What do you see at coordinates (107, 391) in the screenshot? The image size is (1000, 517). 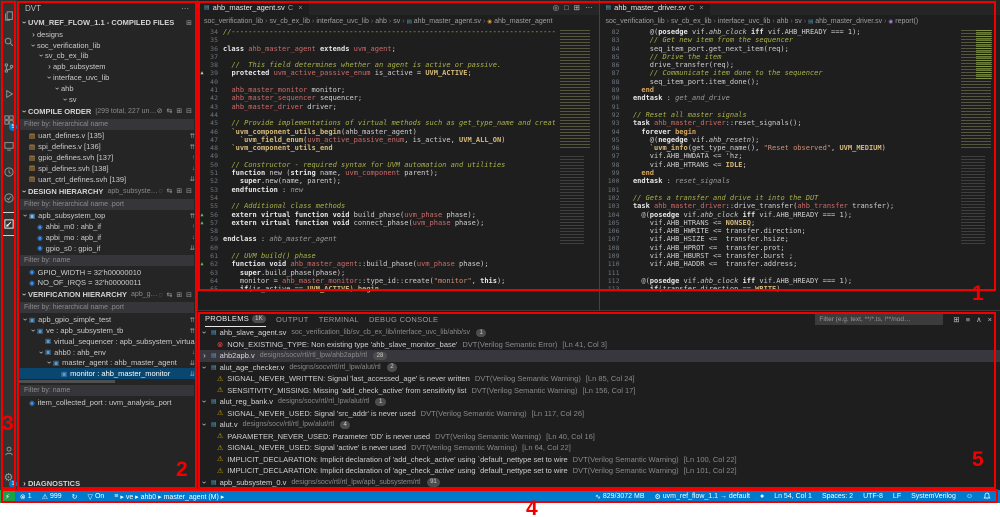 I see `filter-input: Filter by: name` at bounding box center [107, 391].